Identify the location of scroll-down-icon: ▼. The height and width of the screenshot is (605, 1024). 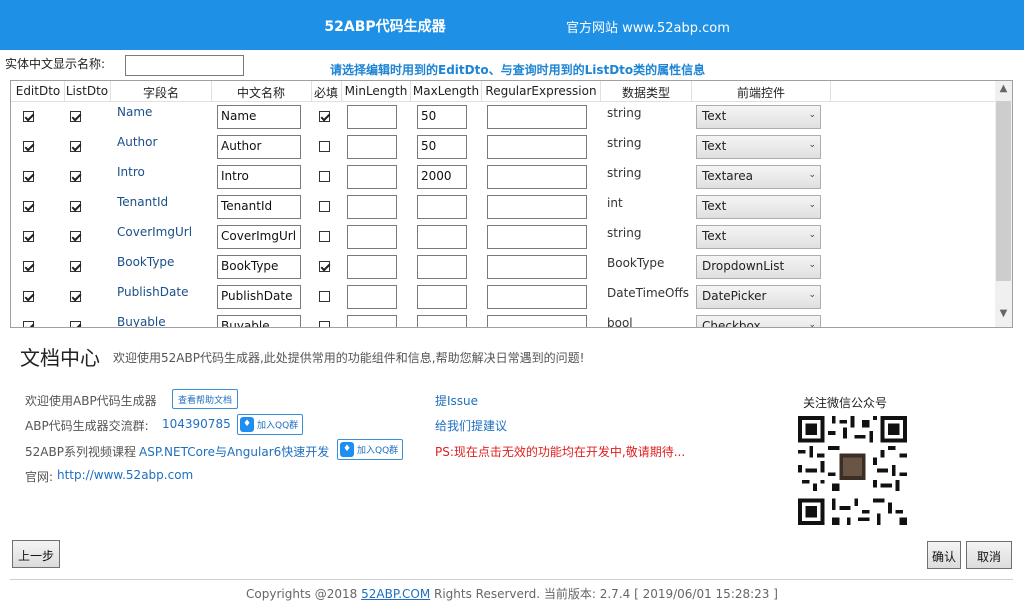
(1003, 316).